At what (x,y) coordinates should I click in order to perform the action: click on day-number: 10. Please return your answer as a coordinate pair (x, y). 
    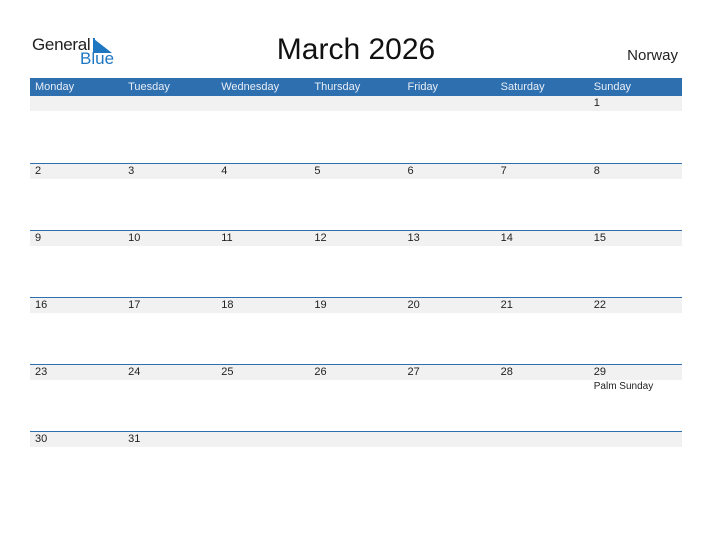
    Looking at the image, I should click on (134, 238).